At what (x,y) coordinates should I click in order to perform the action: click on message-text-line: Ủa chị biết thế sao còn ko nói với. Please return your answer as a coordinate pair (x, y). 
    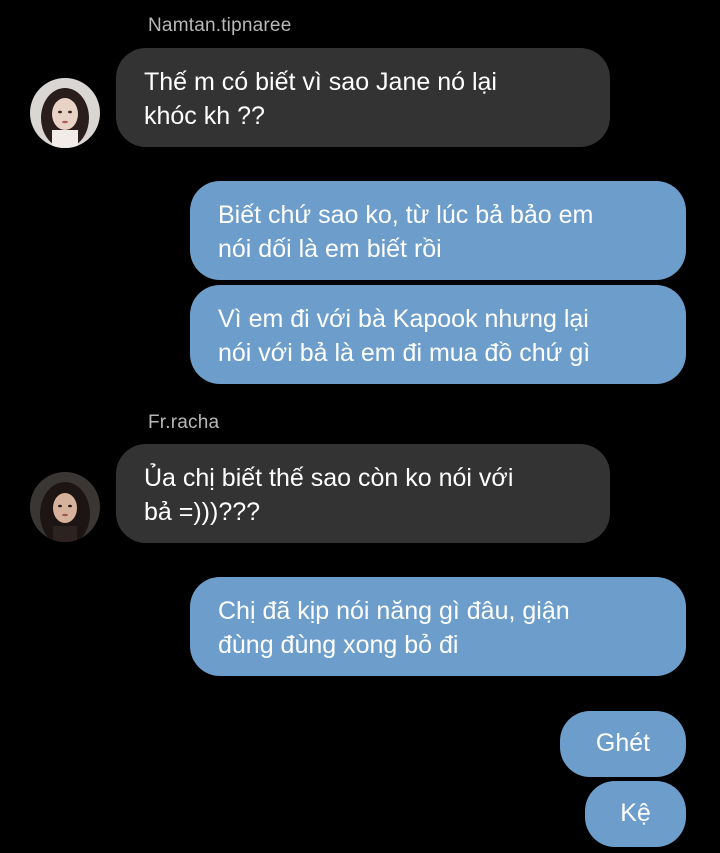
    Looking at the image, I should click on (329, 478).